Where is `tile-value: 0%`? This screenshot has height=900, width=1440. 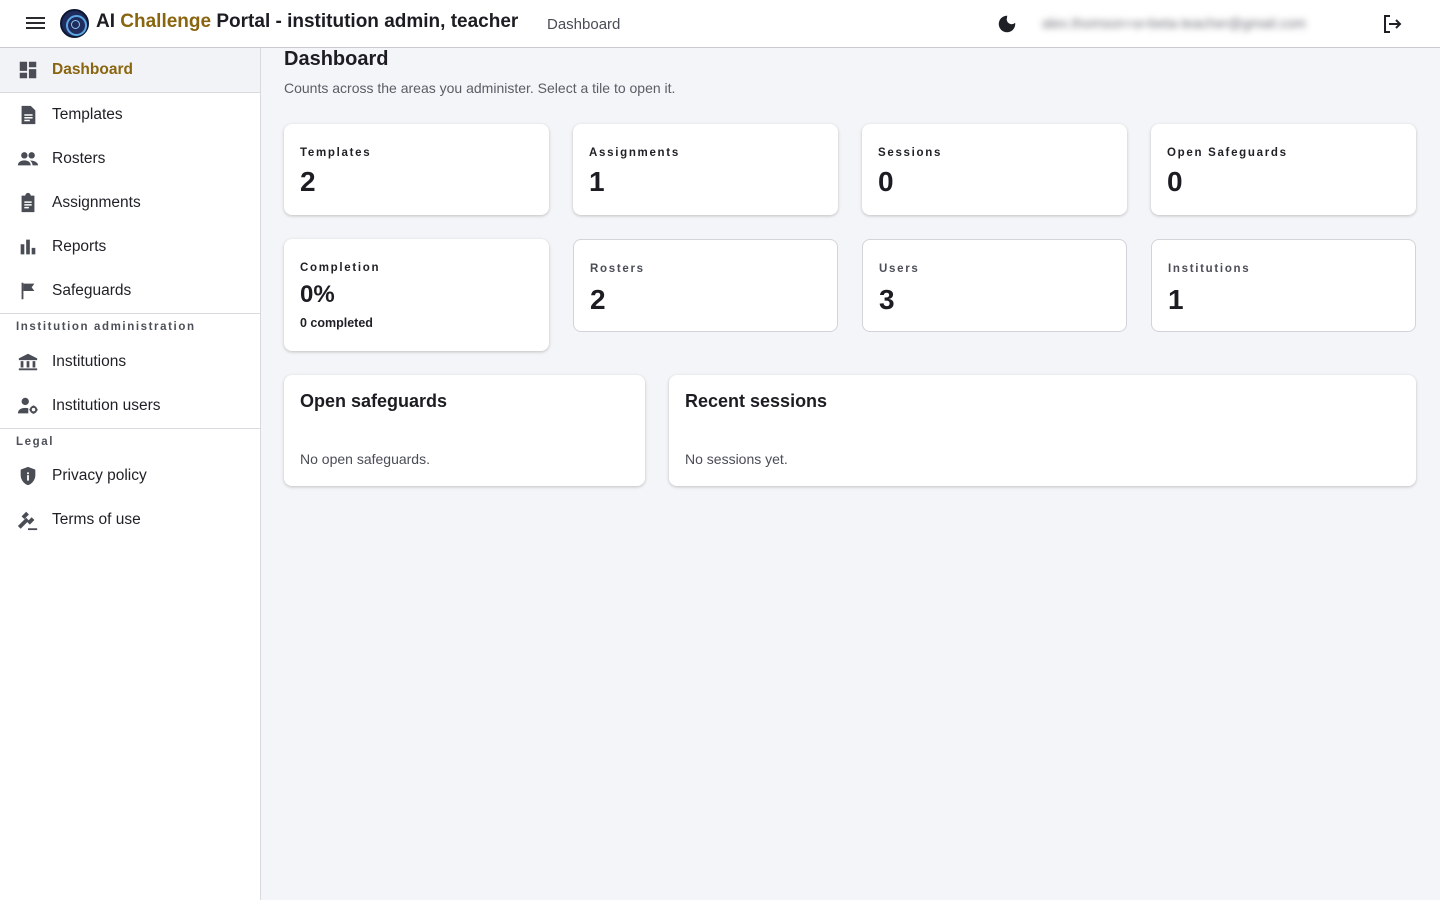
tile-value: 0% is located at coordinates (317, 294).